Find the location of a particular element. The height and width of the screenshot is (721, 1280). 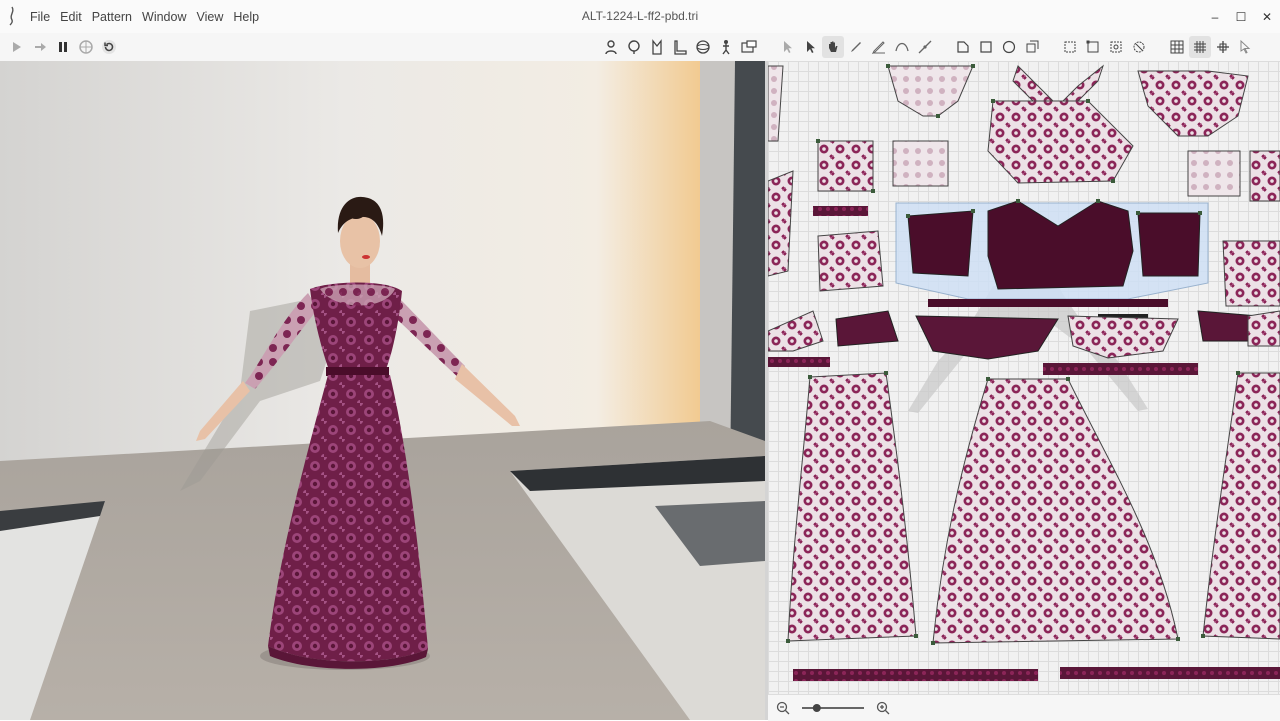

avatar-icon is located at coordinates (611, 47).